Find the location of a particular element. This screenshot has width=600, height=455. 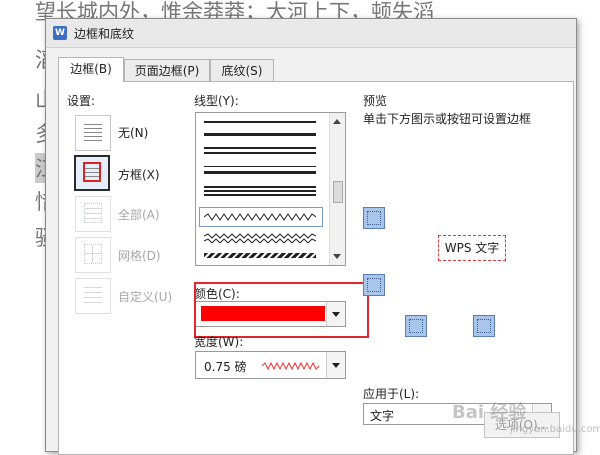

line-style-triple is located at coordinates (260, 191).